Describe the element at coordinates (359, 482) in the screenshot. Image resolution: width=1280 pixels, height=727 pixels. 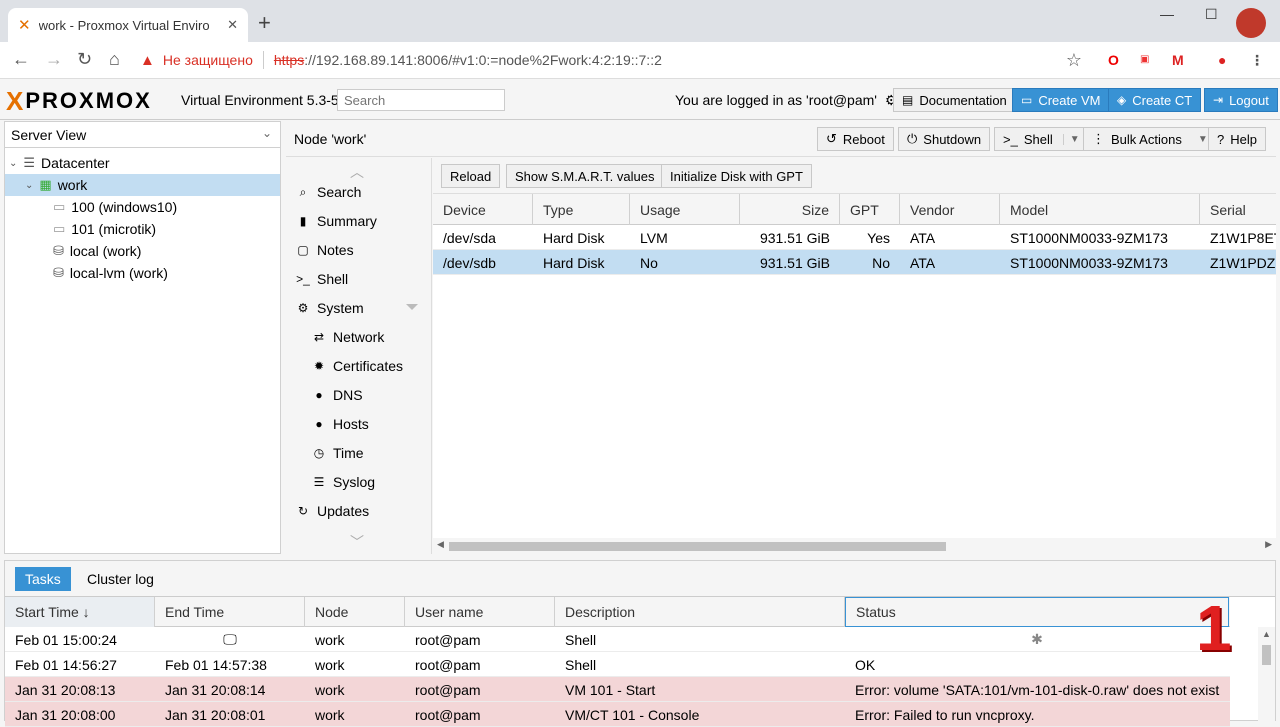
I see `menu-item-syslog: ☰ Syslog` at that location.